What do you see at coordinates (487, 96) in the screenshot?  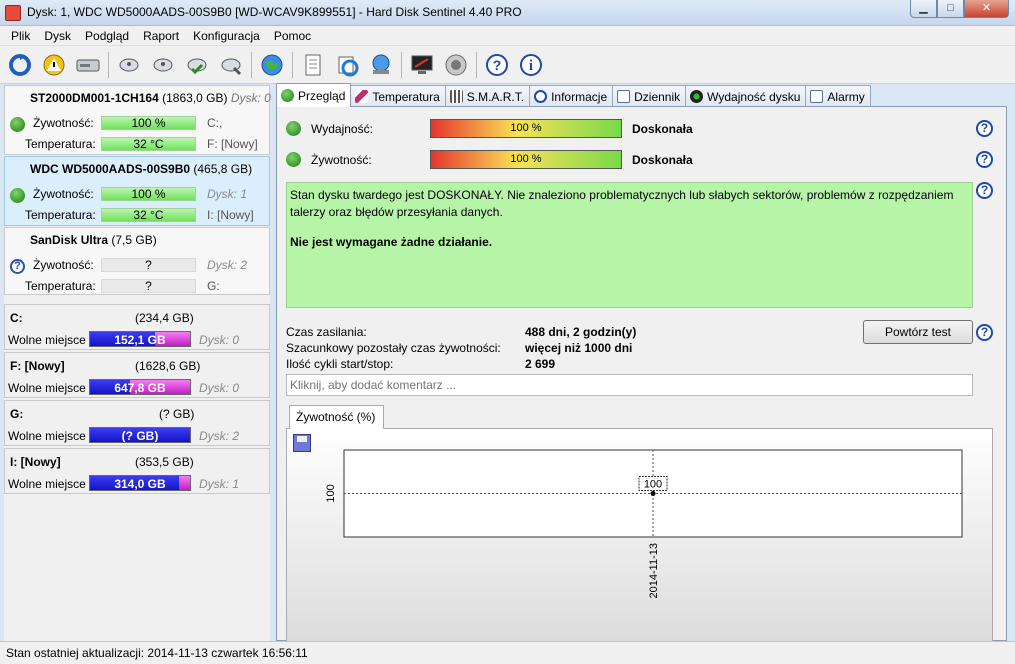 I see `tab-smart: S.M.A.R.T.` at bounding box center [487, 96].